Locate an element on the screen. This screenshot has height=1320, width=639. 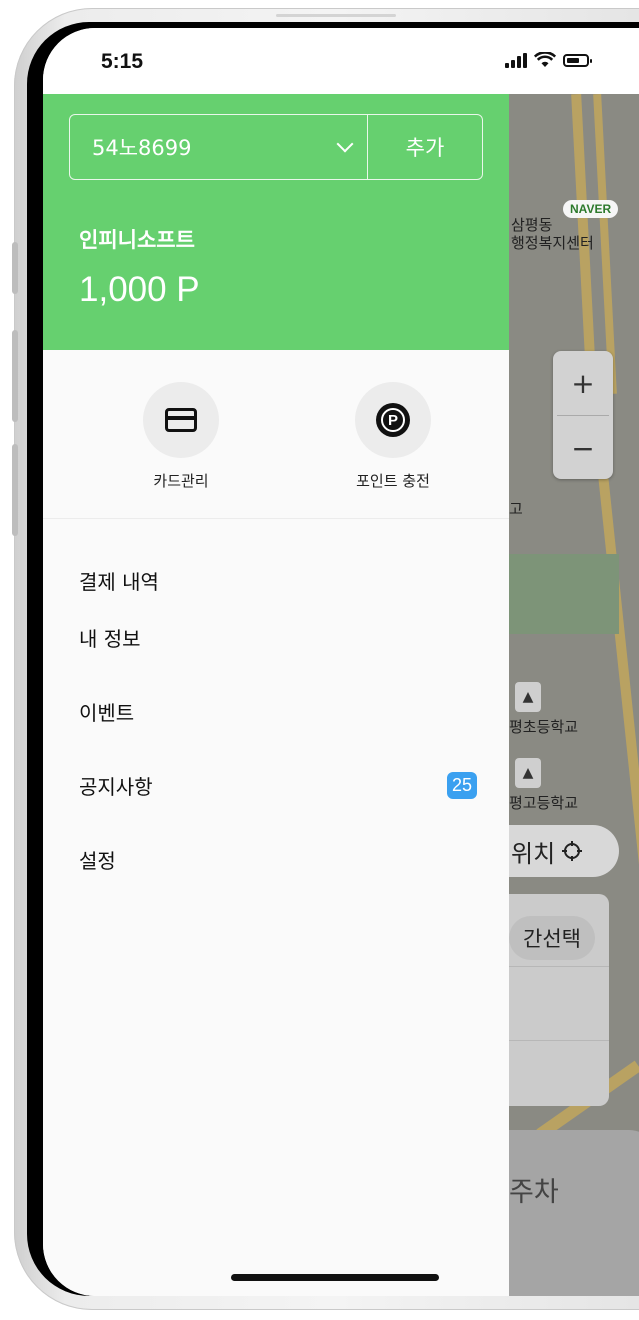
zoom-out-button: − is located at coordinates (583, 448).